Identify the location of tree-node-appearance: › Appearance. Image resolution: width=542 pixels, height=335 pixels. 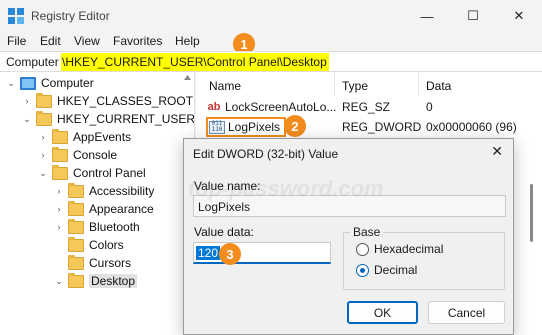
(104, 209).